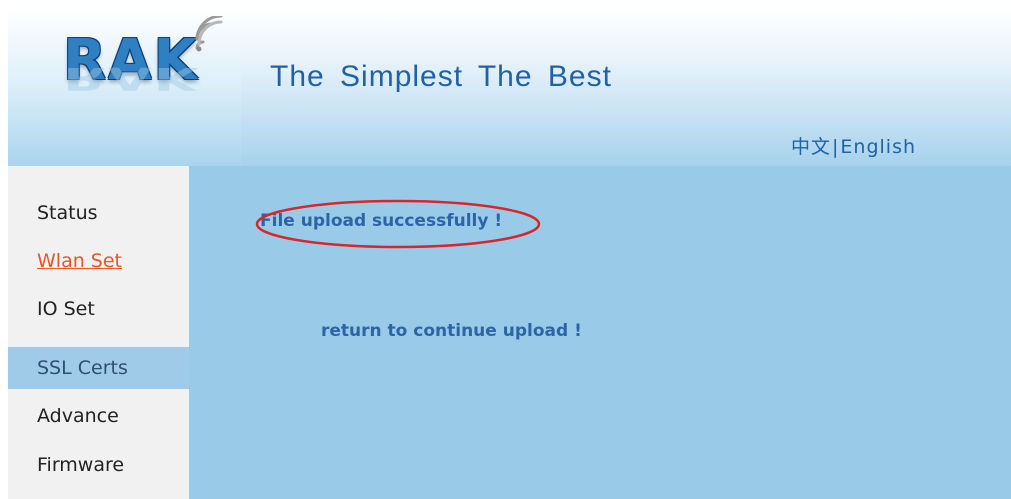 This screenshot has width=1011, height=499. I want to click on sidebar-item-wlan-set: Wlan Set, so click(98, 261).